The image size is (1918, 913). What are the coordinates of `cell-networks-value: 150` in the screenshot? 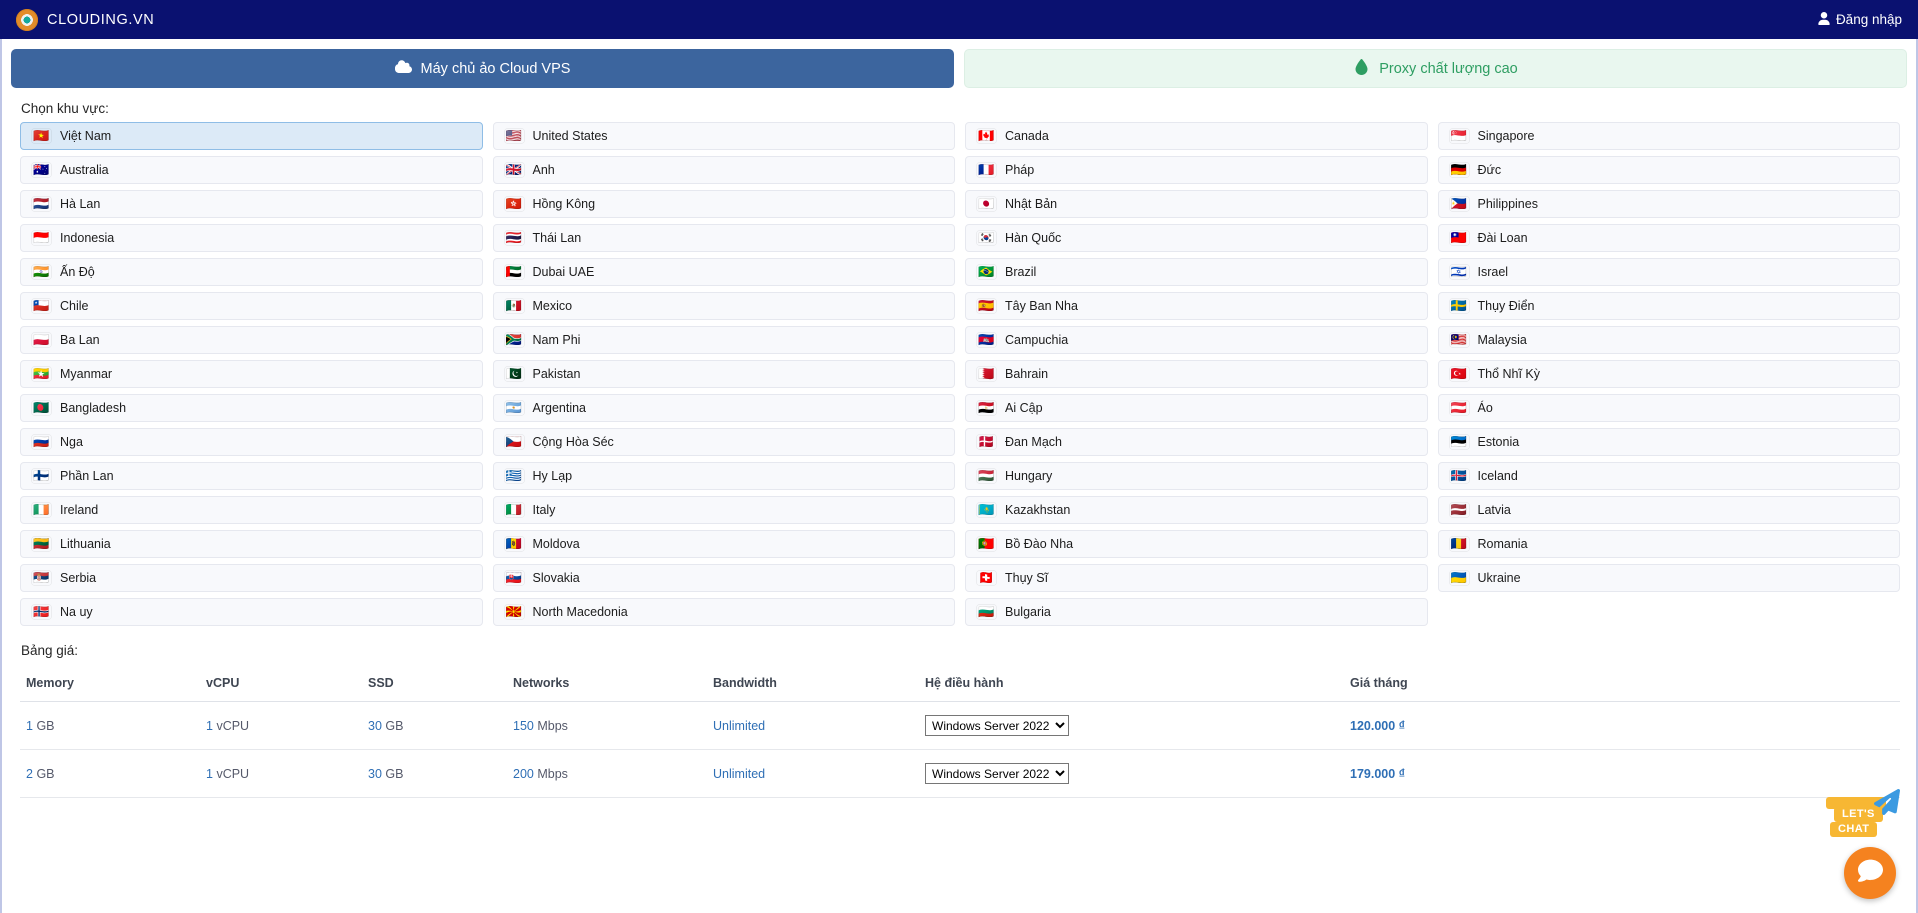 It's located at (523, 725).